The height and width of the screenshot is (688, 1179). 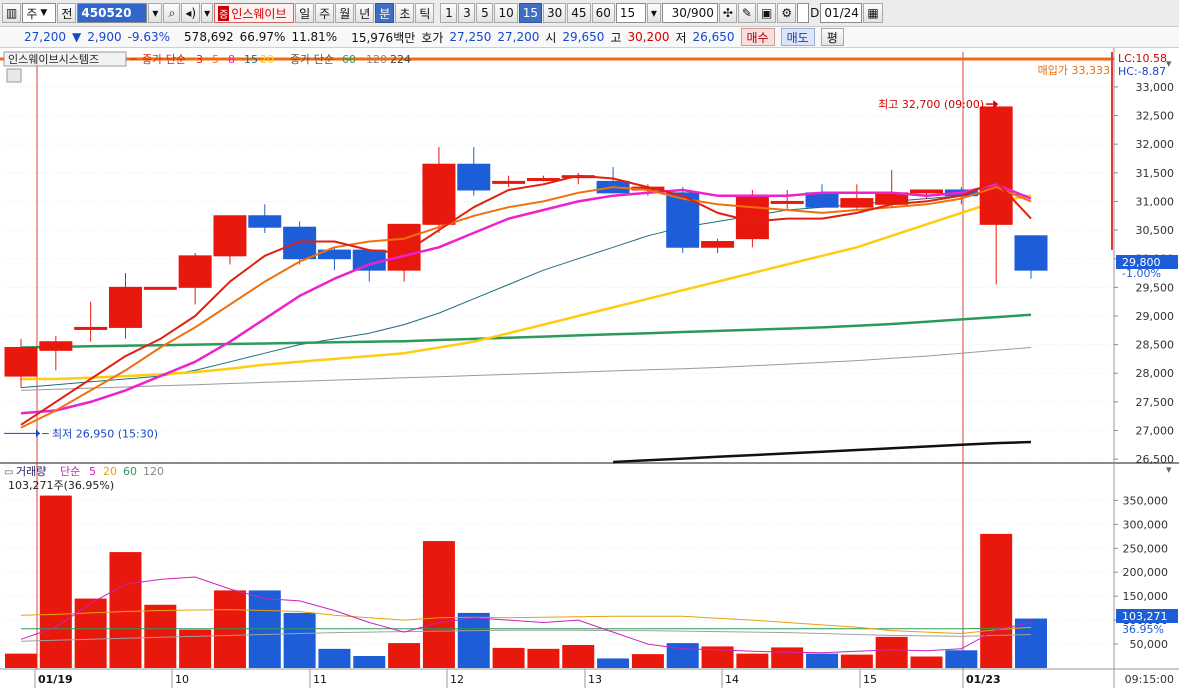 What do you see at coordinates (787, 13) in the screenshot?
I see `gear-icon: ⚙` at bounding box center [787, 13].